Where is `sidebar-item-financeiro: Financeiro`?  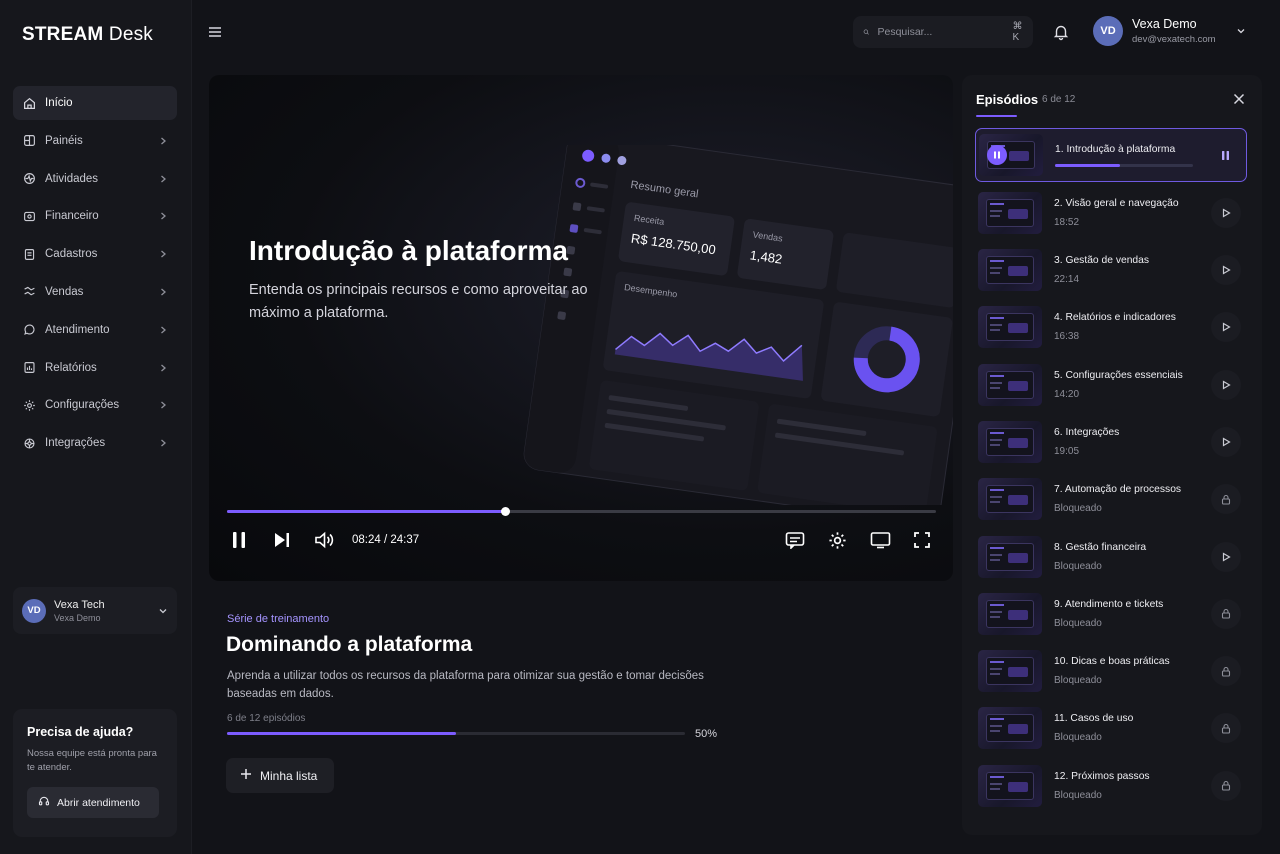
sidebar-item-financeiro: Financeiro is located at coordinates (95, 216).